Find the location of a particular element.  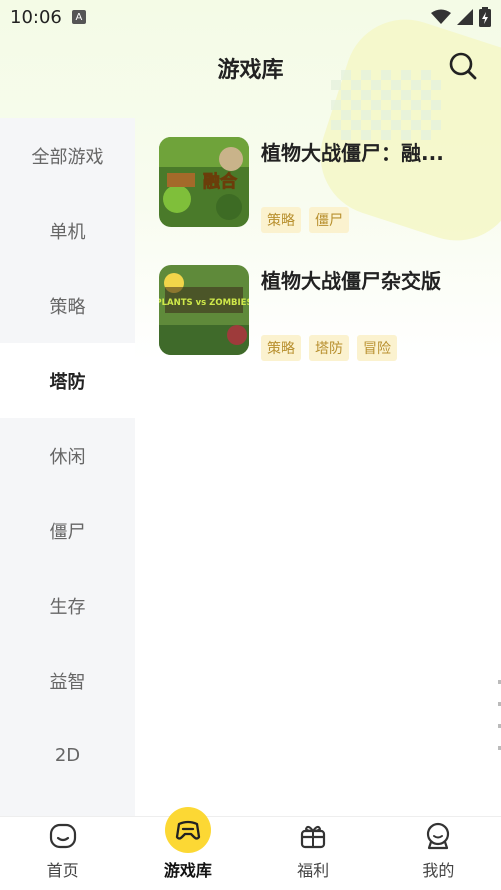

game-tag: 塔防 is located at coordinates (329, 348).